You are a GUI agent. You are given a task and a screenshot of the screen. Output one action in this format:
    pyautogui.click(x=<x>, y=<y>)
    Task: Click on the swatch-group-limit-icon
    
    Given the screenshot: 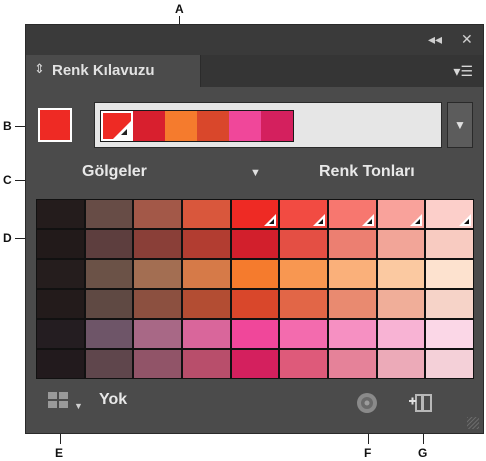 What is the action you would take?
    pyautogui.click(x=59, y=400)
    